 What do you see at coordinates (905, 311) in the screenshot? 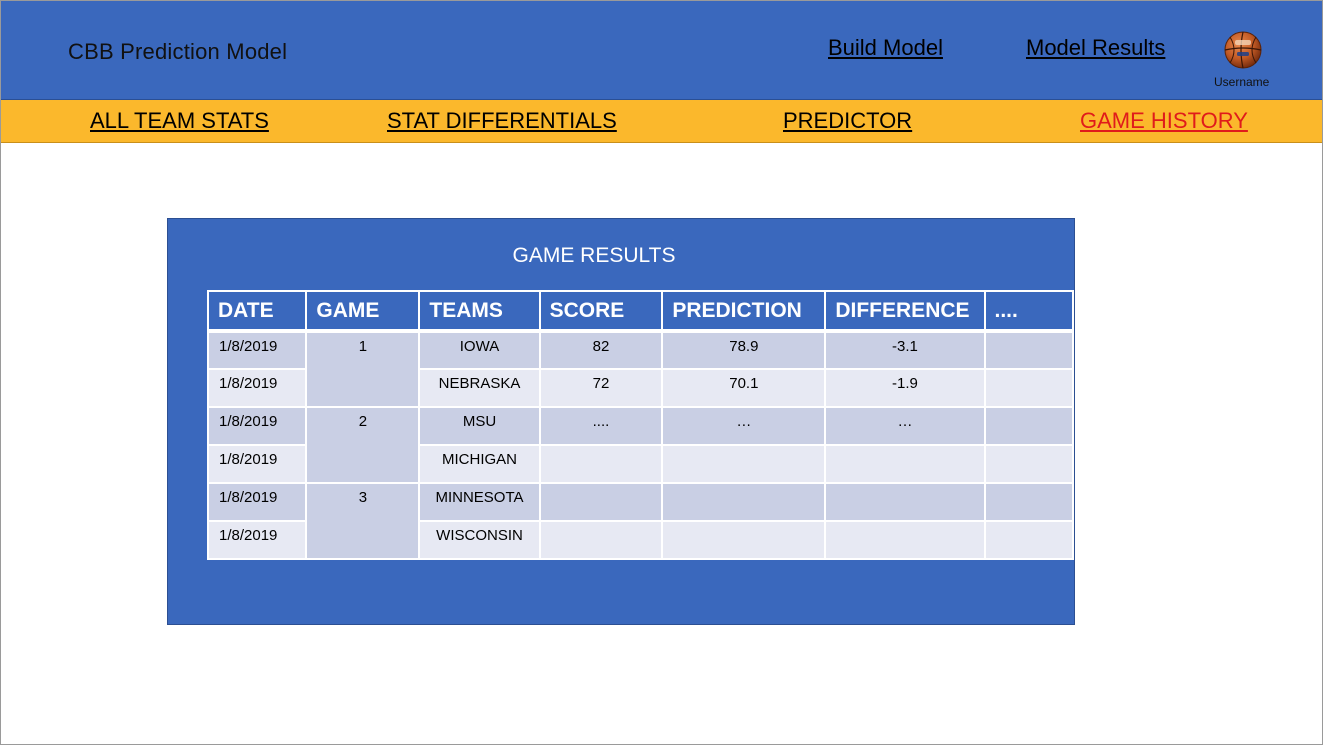
I see `column-header-difference: DIFFERENCE` at bounding box center [905, 311].